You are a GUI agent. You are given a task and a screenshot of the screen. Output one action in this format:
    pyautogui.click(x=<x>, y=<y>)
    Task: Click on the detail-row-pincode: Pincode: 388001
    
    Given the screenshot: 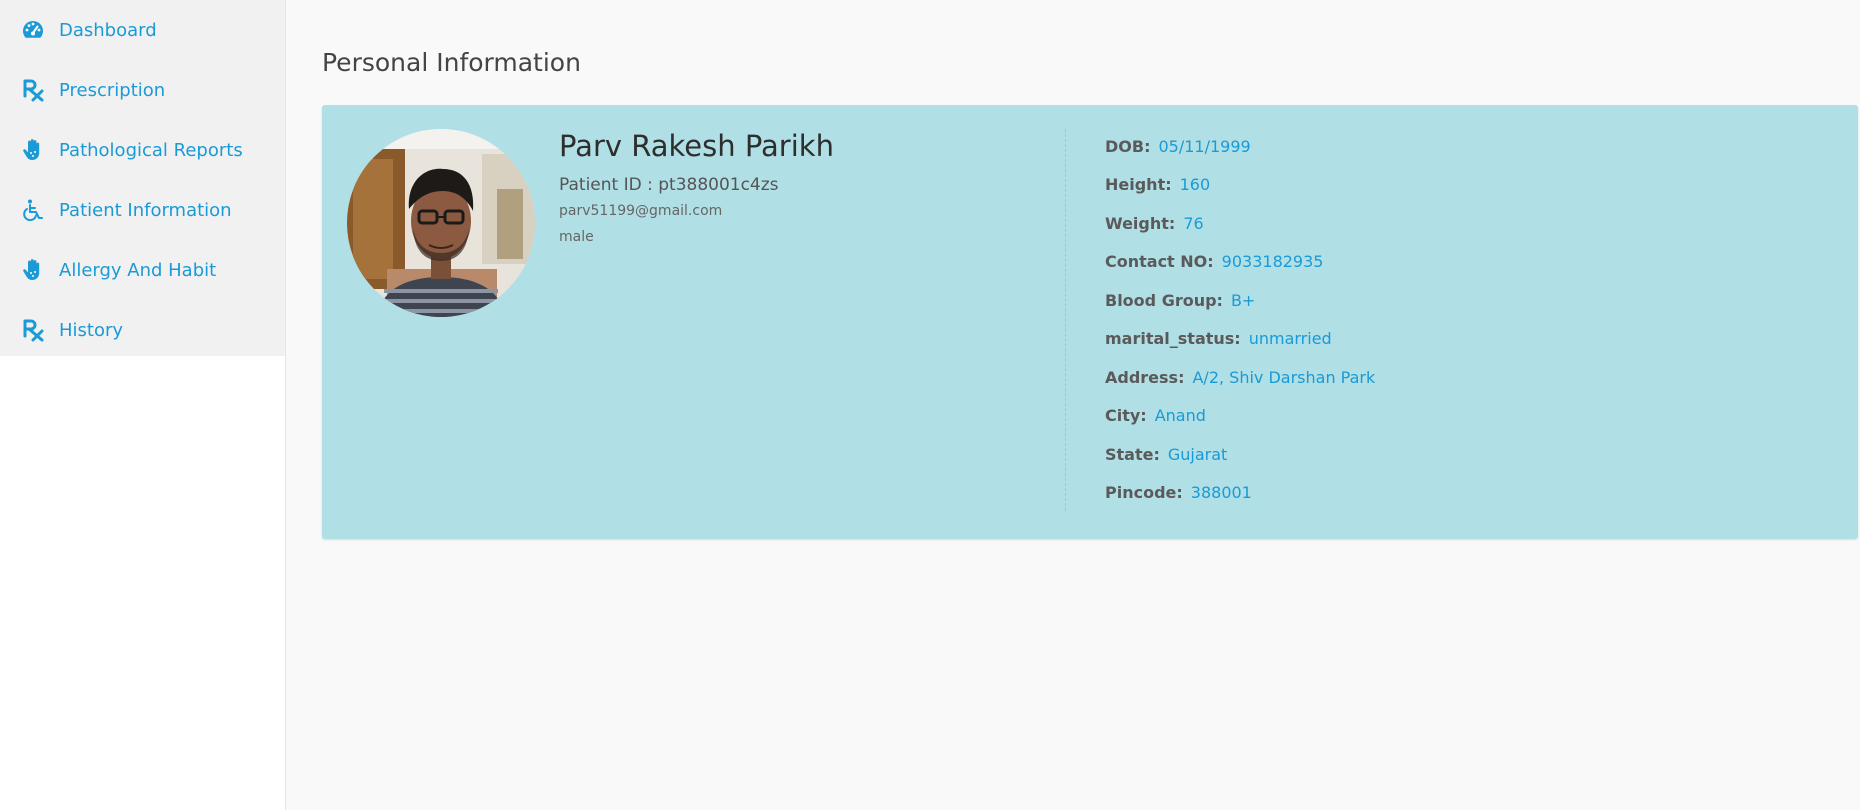 What is the action you would take?
    pyautogui.click(x=1240, y=493)
    